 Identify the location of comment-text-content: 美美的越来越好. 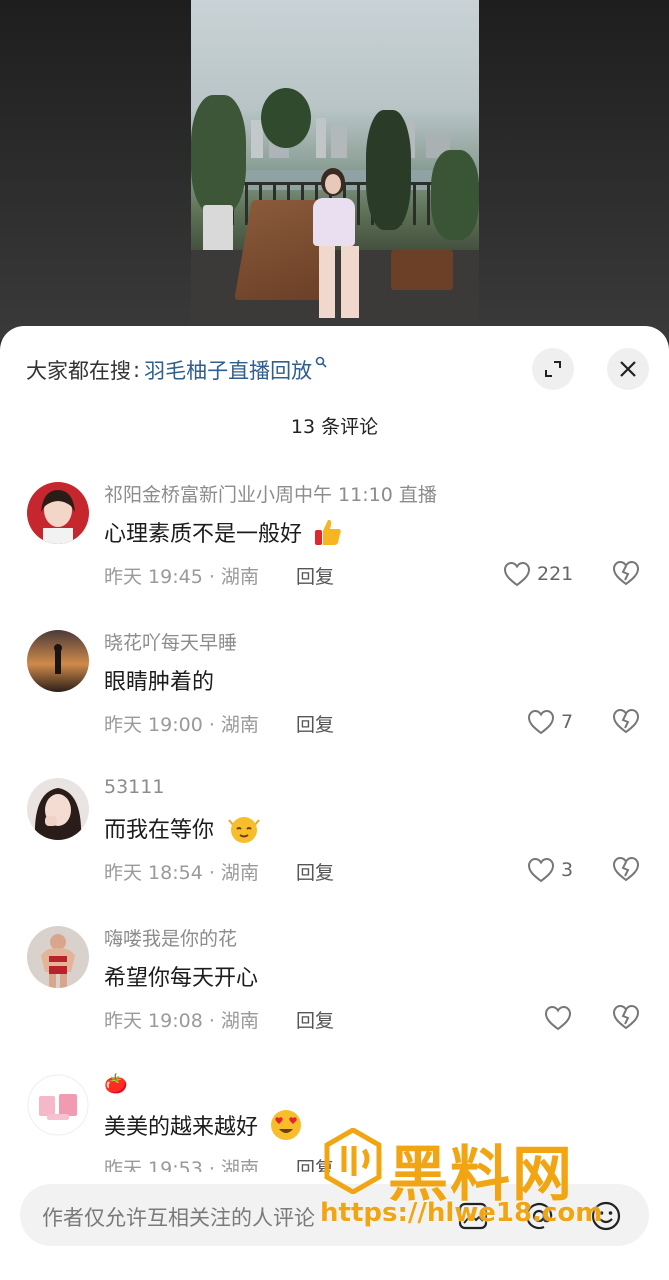
(181, 1127).